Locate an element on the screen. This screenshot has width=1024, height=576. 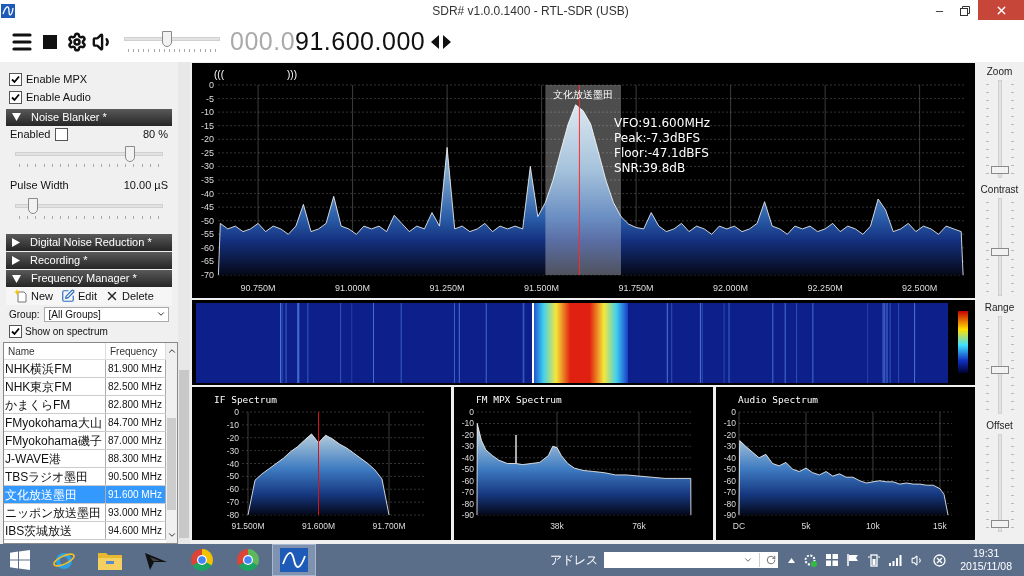
table-cell: 文化放送墨田 is located at coordinates (55, 494).